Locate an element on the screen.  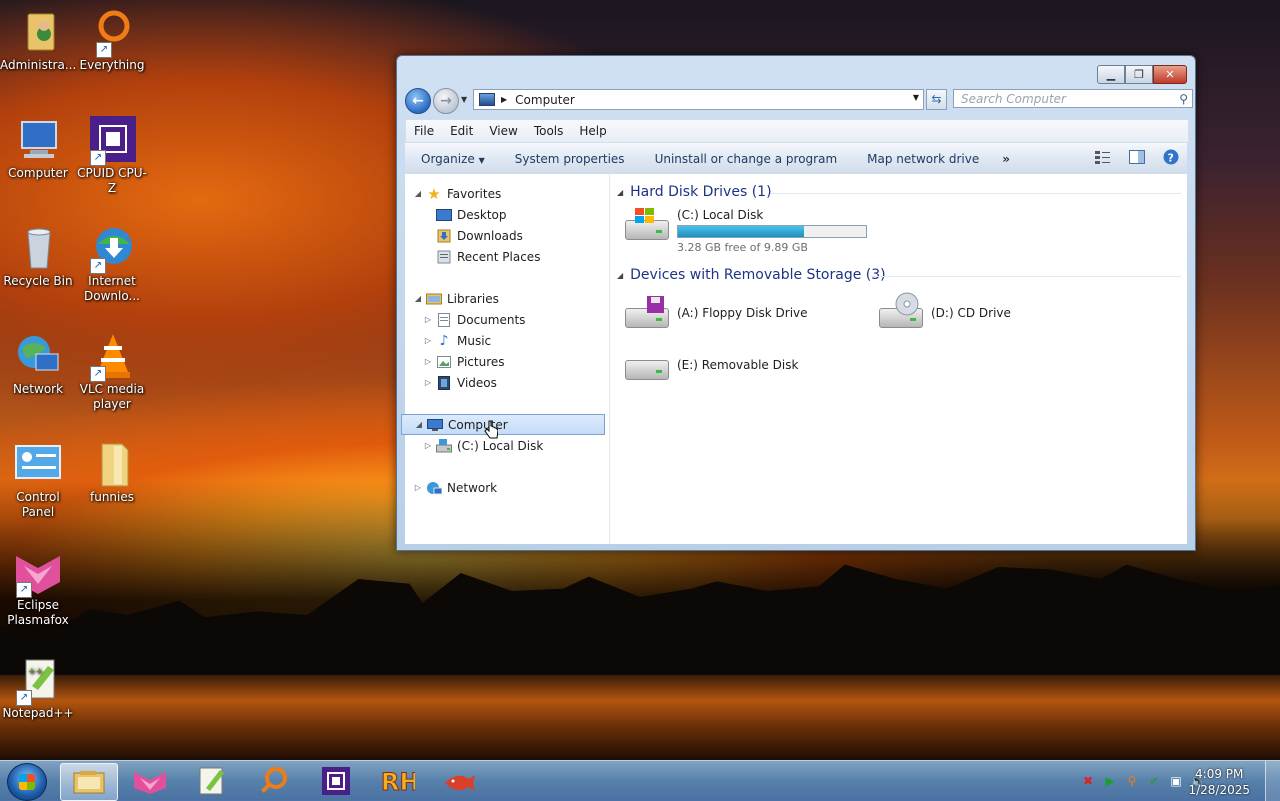
change-view-button is located at coordinates (1103, 157).